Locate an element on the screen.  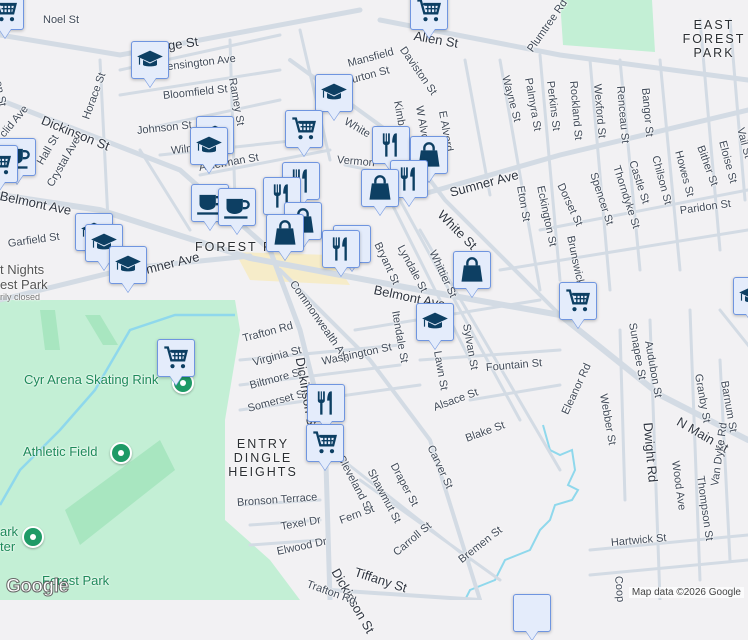
poi-bright-nights-status: rily closed is located at coordinates (20, 297).